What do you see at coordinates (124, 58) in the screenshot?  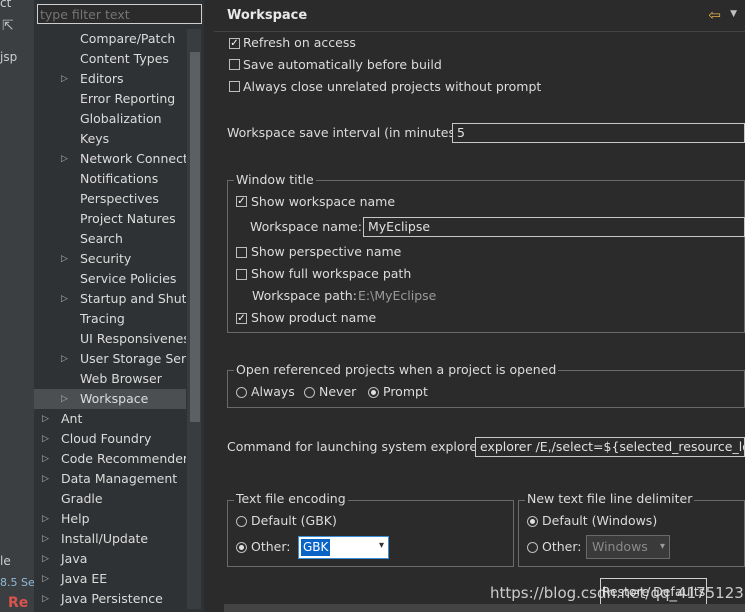 I see `tree-item-label: Content Types` at bounding box center [124, 58].